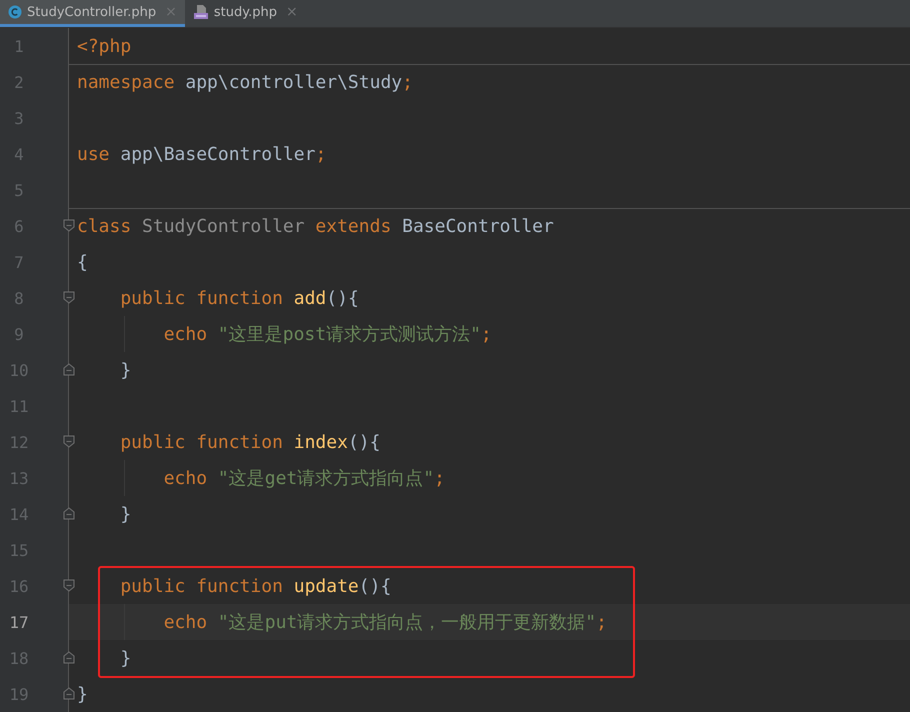 Image resolution: width=910 pixels, height=712 pixels. What do you see at coordinates (255, 586) in the screenshot?
I see `code-line: public function update(){` at bounding box center [255, 586].